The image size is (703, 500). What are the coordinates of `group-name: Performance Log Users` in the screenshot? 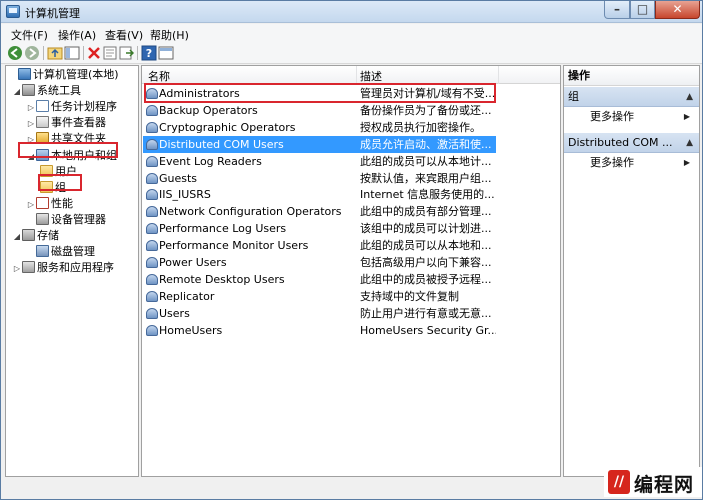 It's located at (223, 229).